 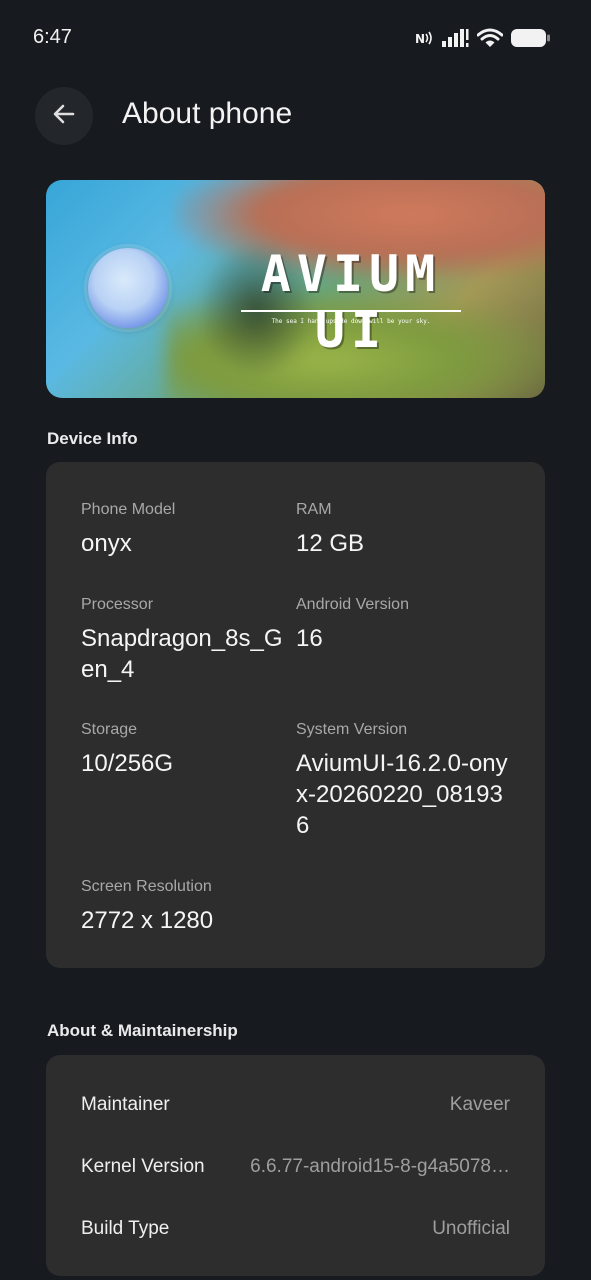 I want to click on info-value: 16, so click(x=309, y=638).